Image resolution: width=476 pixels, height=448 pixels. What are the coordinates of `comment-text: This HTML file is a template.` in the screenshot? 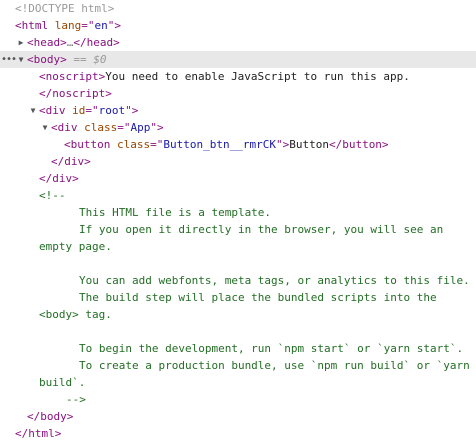 It's located at (175, 212).